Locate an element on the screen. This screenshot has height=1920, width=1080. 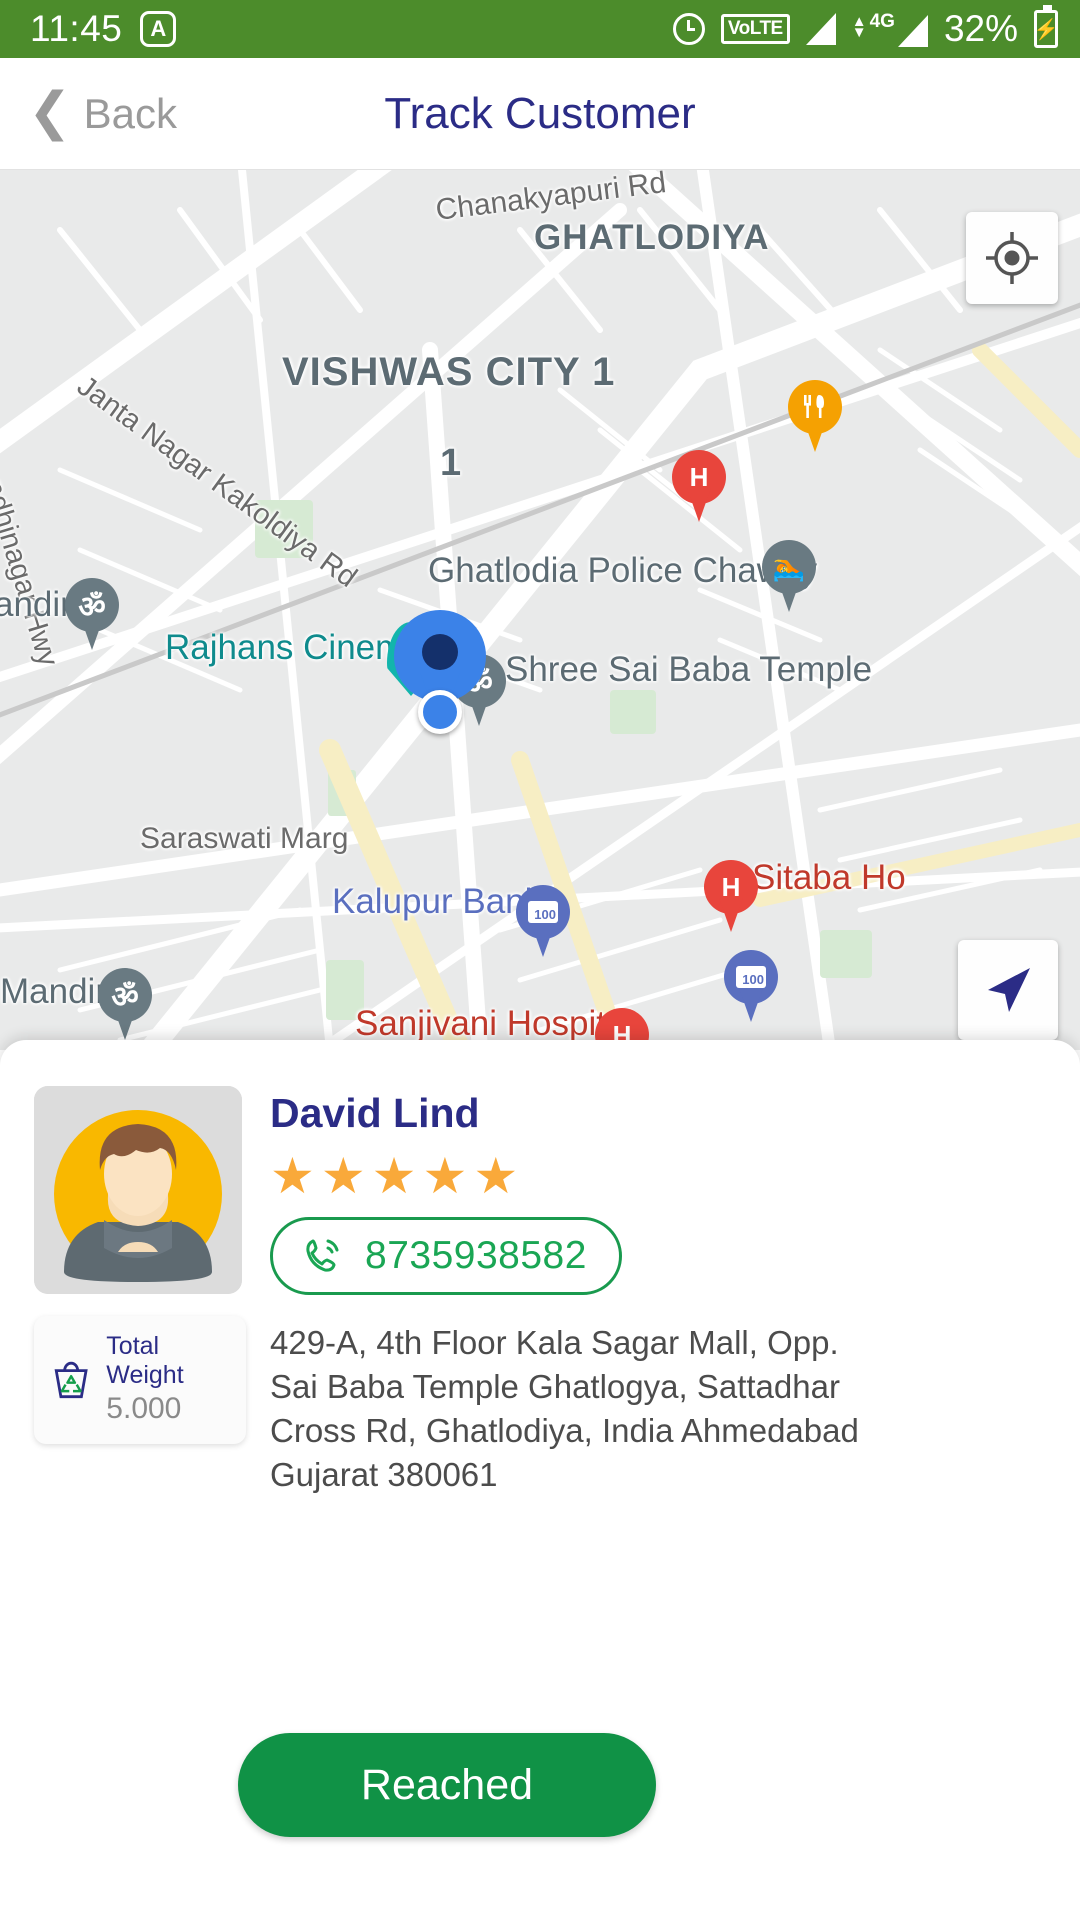
avatar-column: Total Weight 5.000 is located at coordinates (140, 1265).